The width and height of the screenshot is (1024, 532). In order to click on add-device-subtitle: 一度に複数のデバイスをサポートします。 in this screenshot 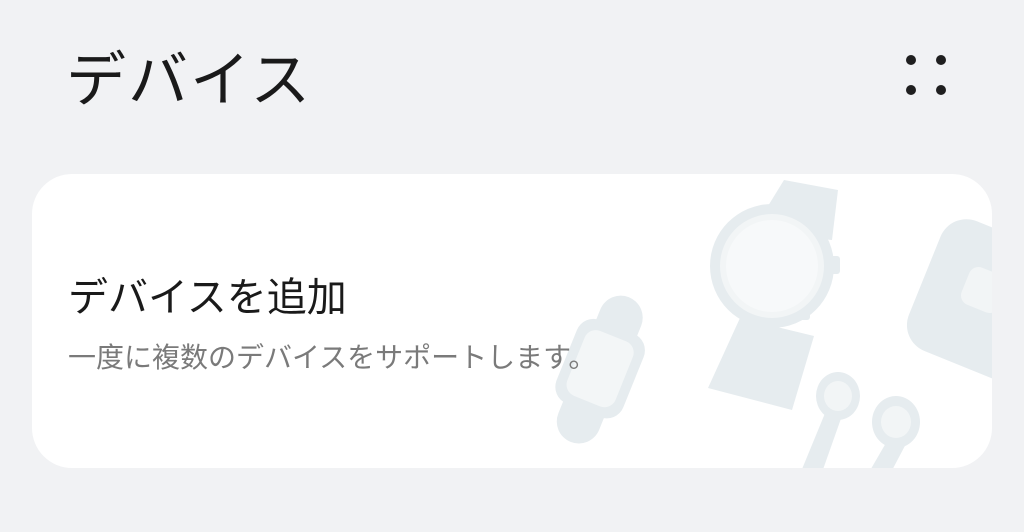, I will do `click(332, 357)`.